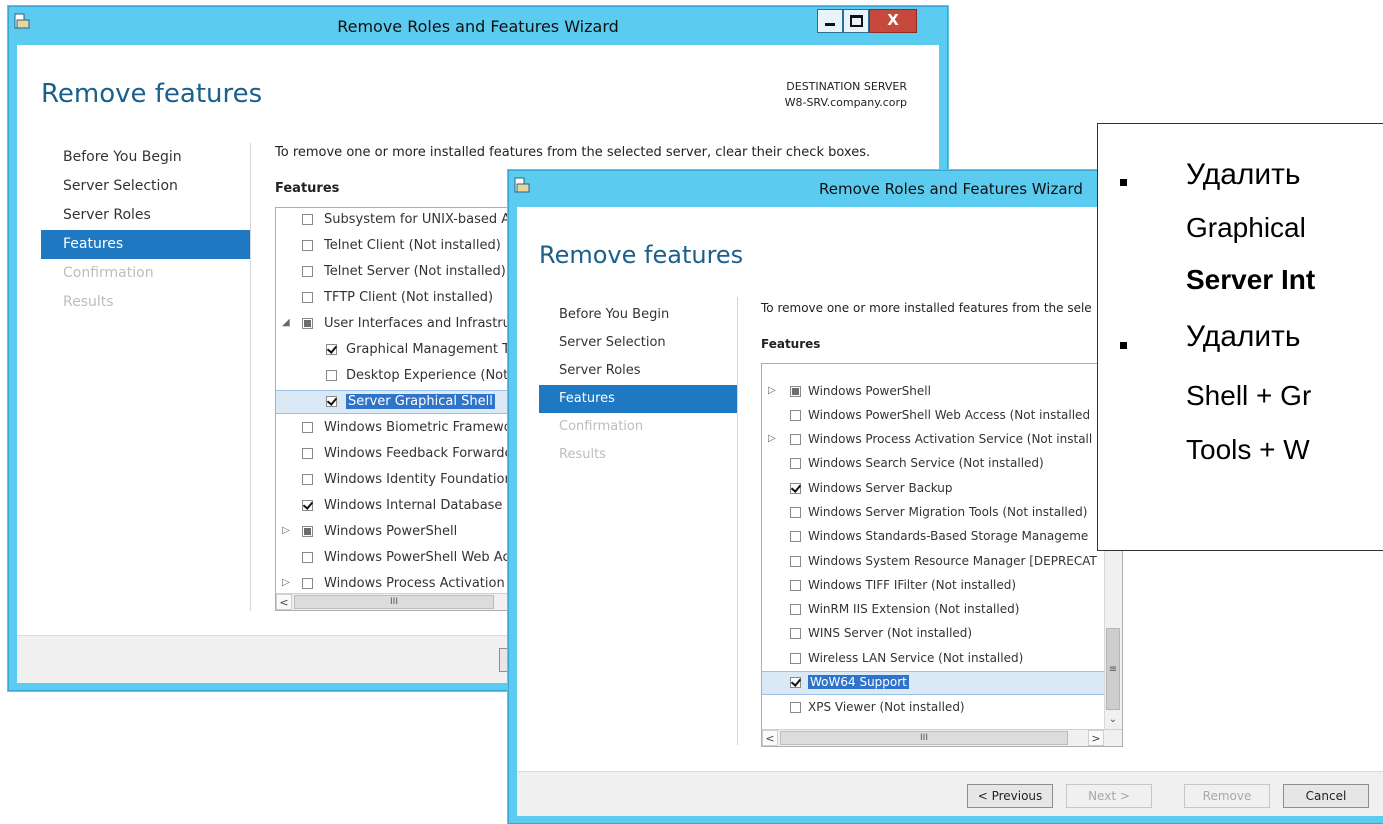 This screenshot has height=824, width=1383. Describe the element at coordinates (846, 86) in the screenshot. I see `destination-label: DESTINATION SERVER` at that location.